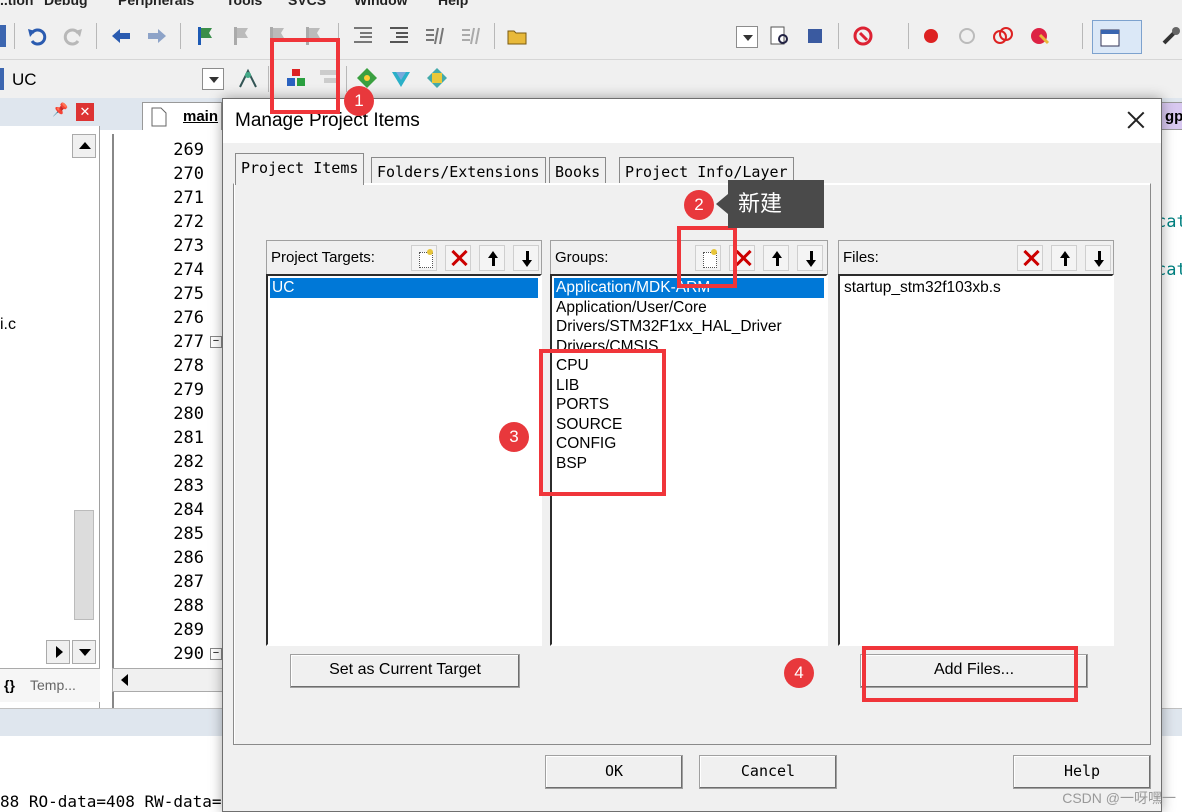  I want to click on target-options-icon, so click(247, 78).